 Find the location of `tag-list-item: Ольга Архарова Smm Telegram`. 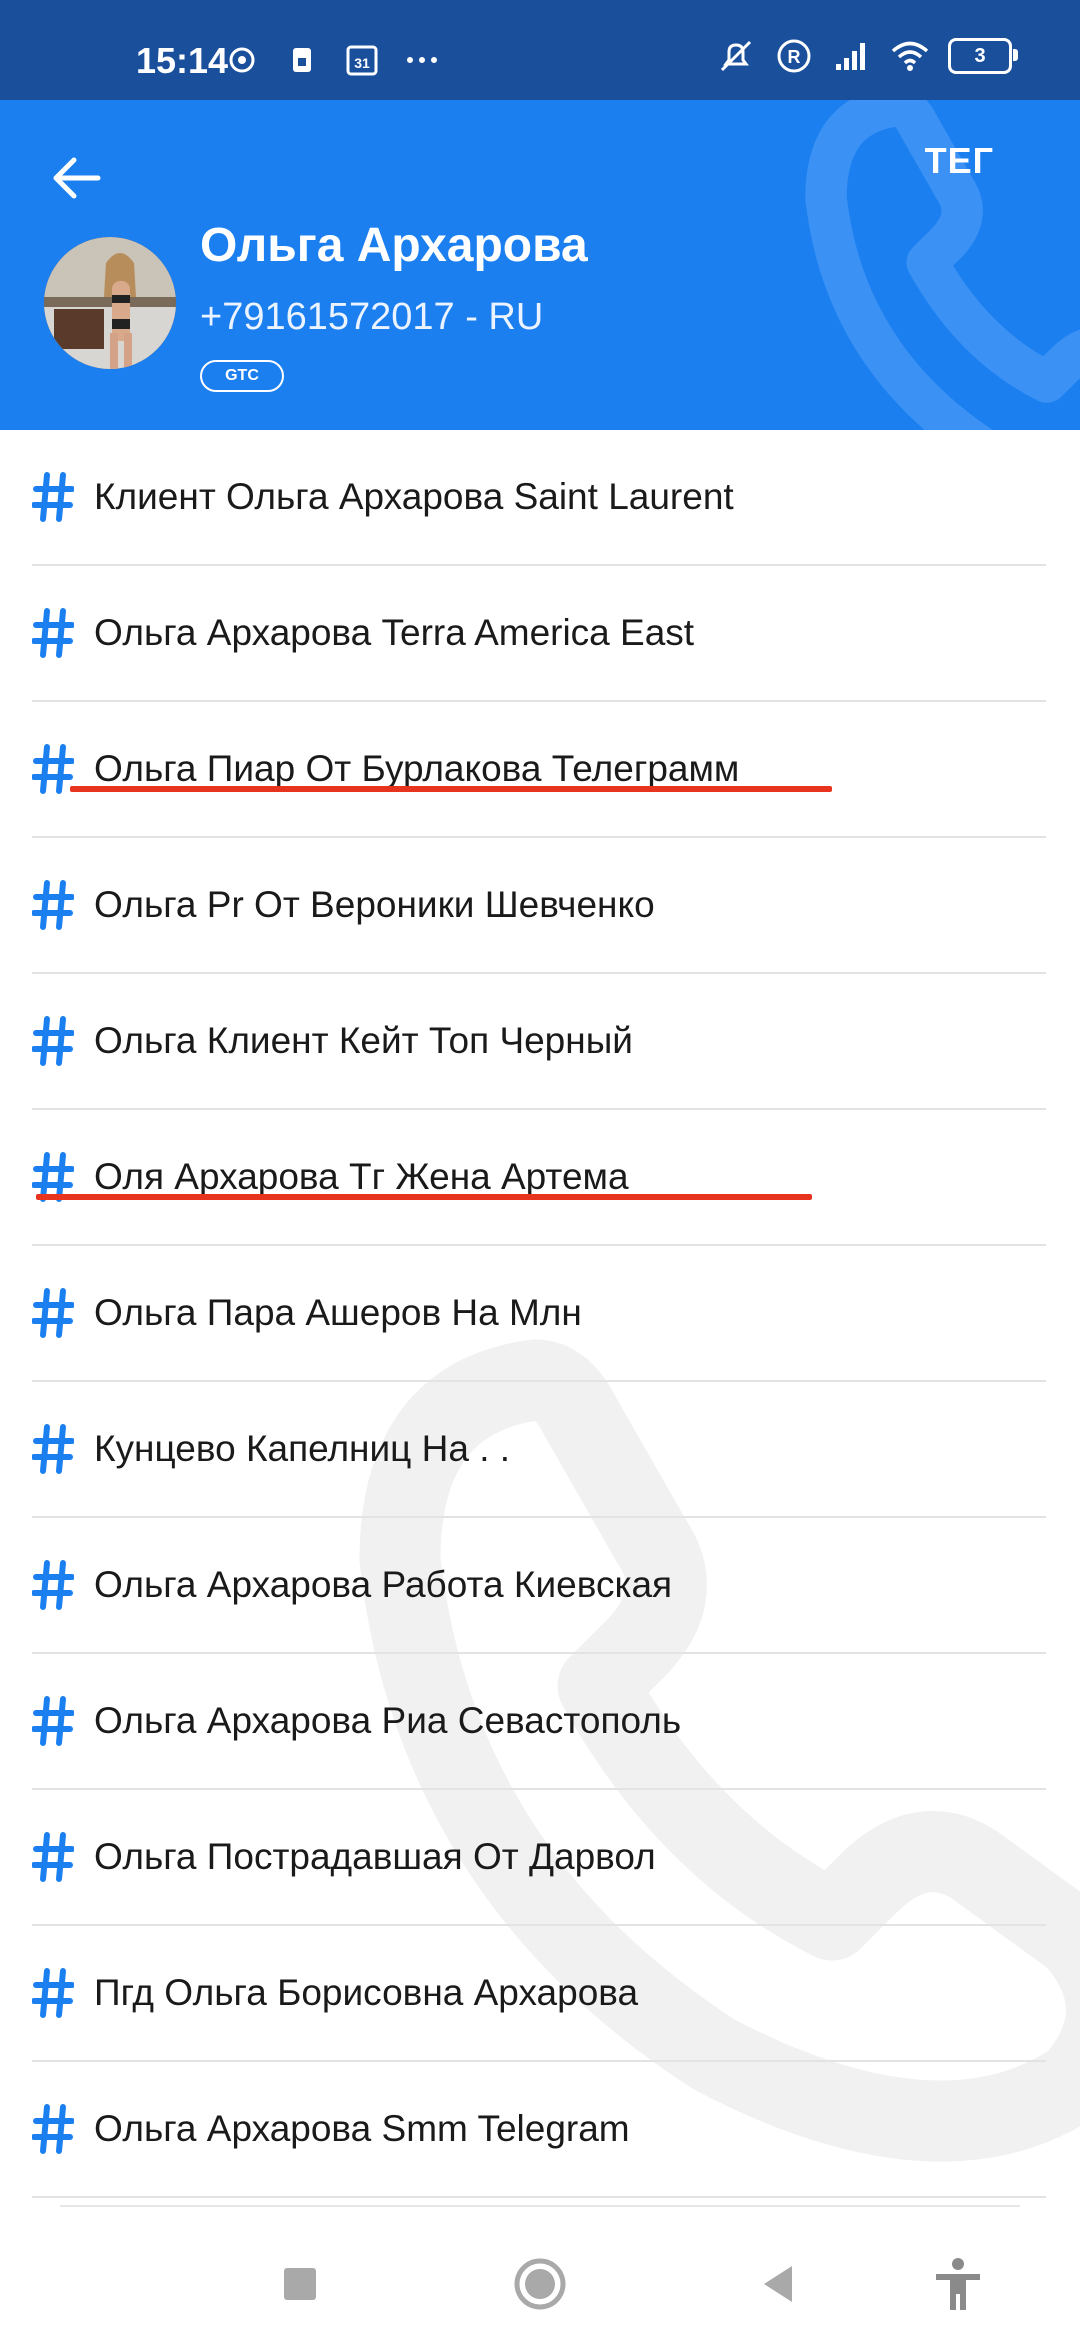

tag-list-item: Ольга Архарова Smm Telegram is located at coordinates (539, 2130).